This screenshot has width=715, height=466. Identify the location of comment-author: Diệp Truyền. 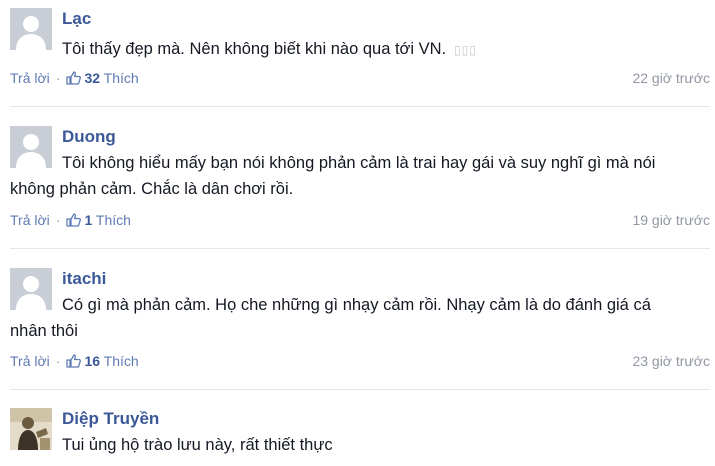
(110, 419).